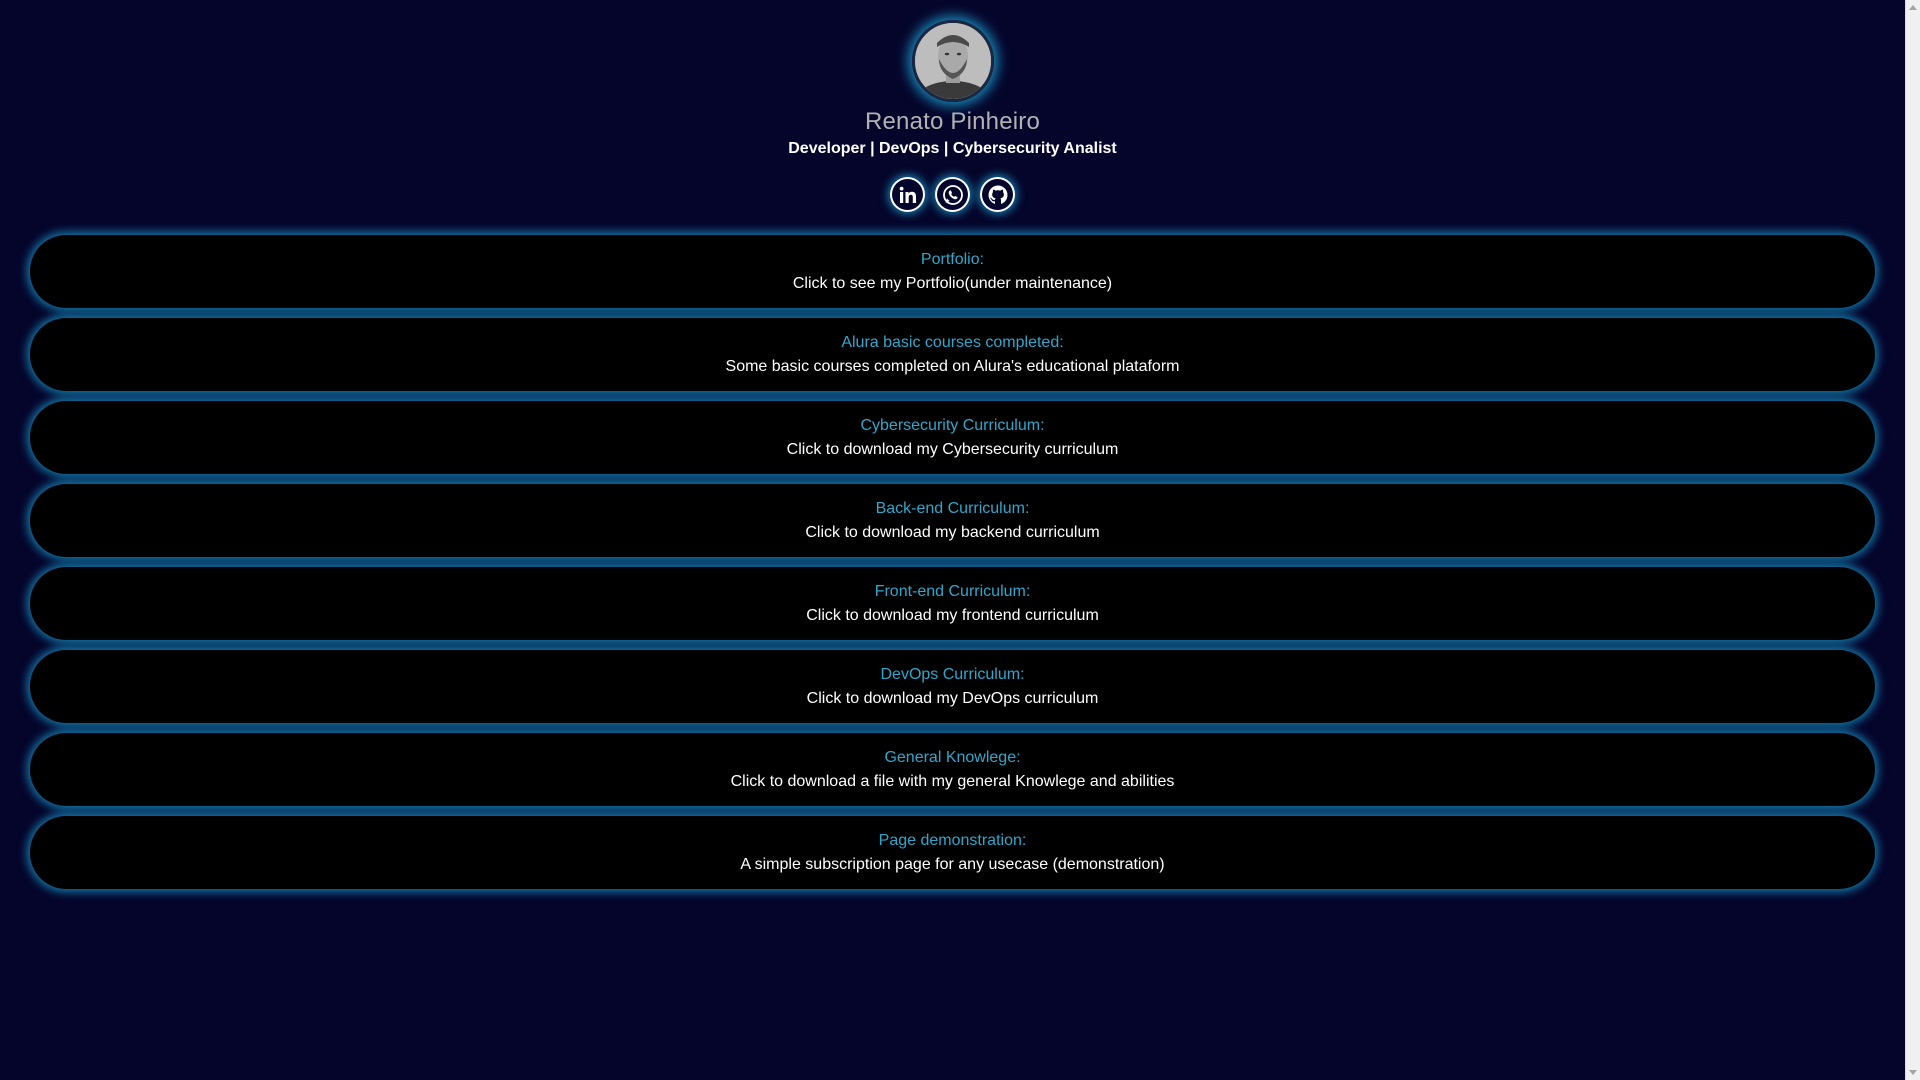 Image resolution: width=1920 pixels, height=1080 pixels. What do you see at coordinates (1913, 7) in the screenshot?
I see `scroll-up-icon` at bounding box center [1913, 7].